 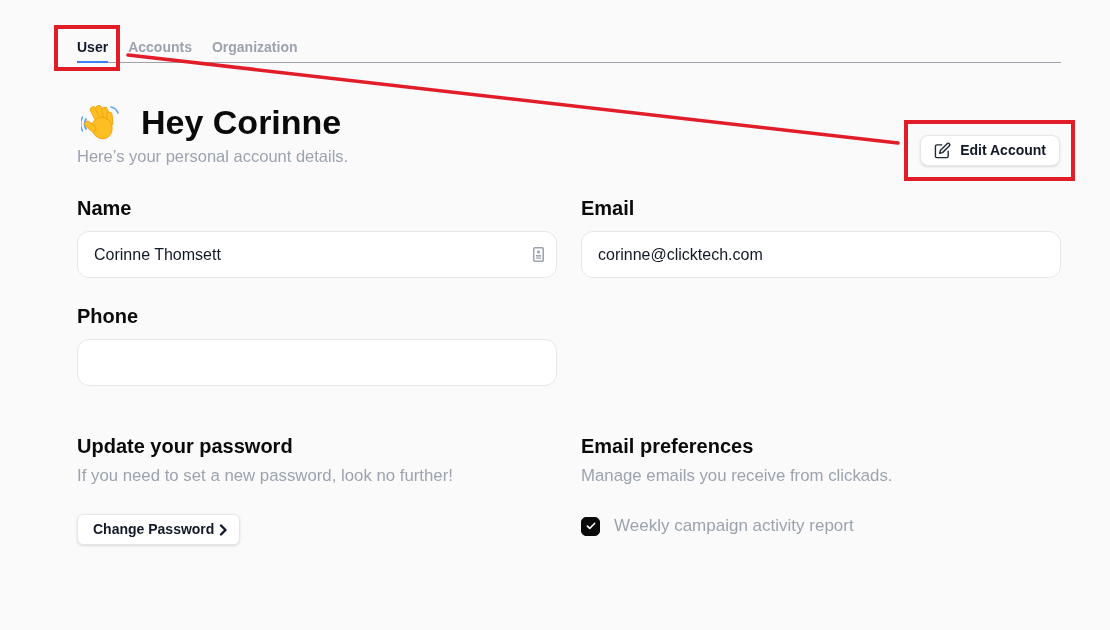 What do you see at coordinates (108, 316) in the screenshot?
I see `field-label: Phone` at bounding box center [108, 316].